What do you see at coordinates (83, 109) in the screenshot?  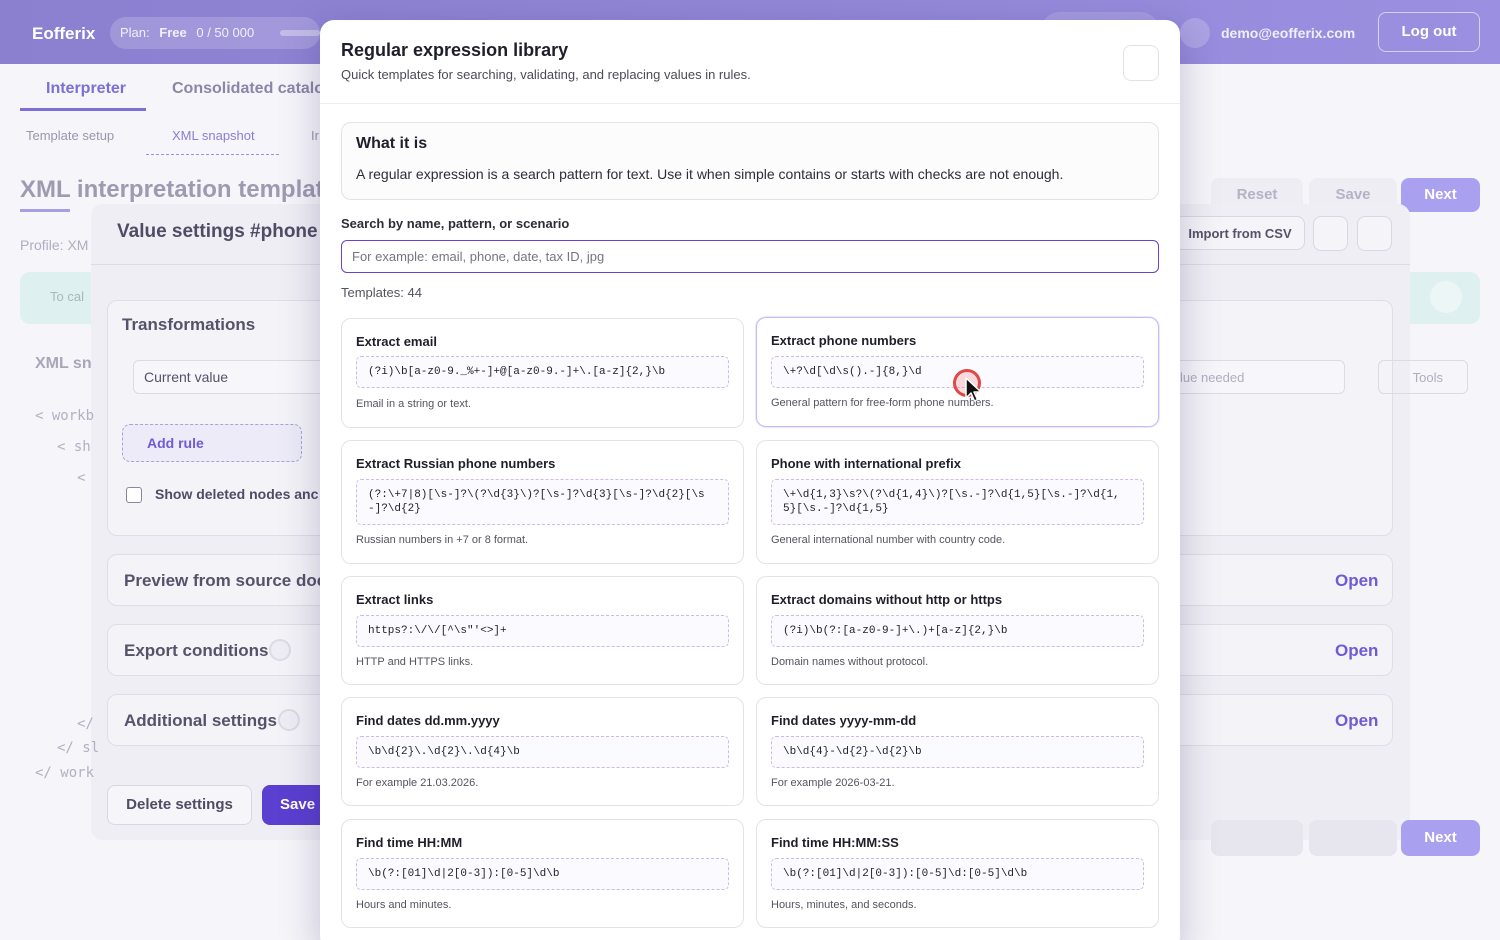 I see `active-tab-indicator` at bounding box center [83, 109].